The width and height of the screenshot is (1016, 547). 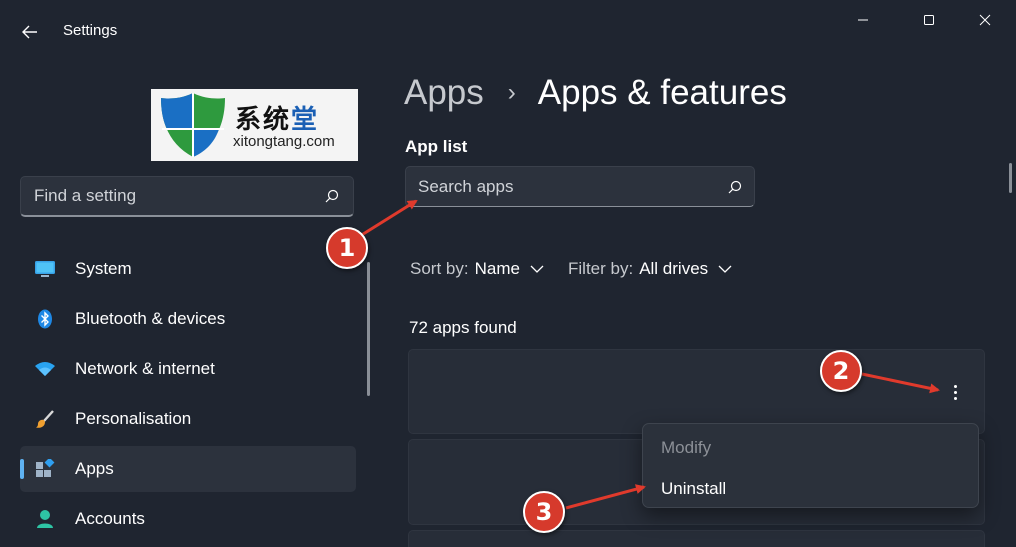 What do you see at coordinates (284, 141) in the screenshot?
I see `watermark-domain: xitongtang.com` at bounding box center [284, 141].